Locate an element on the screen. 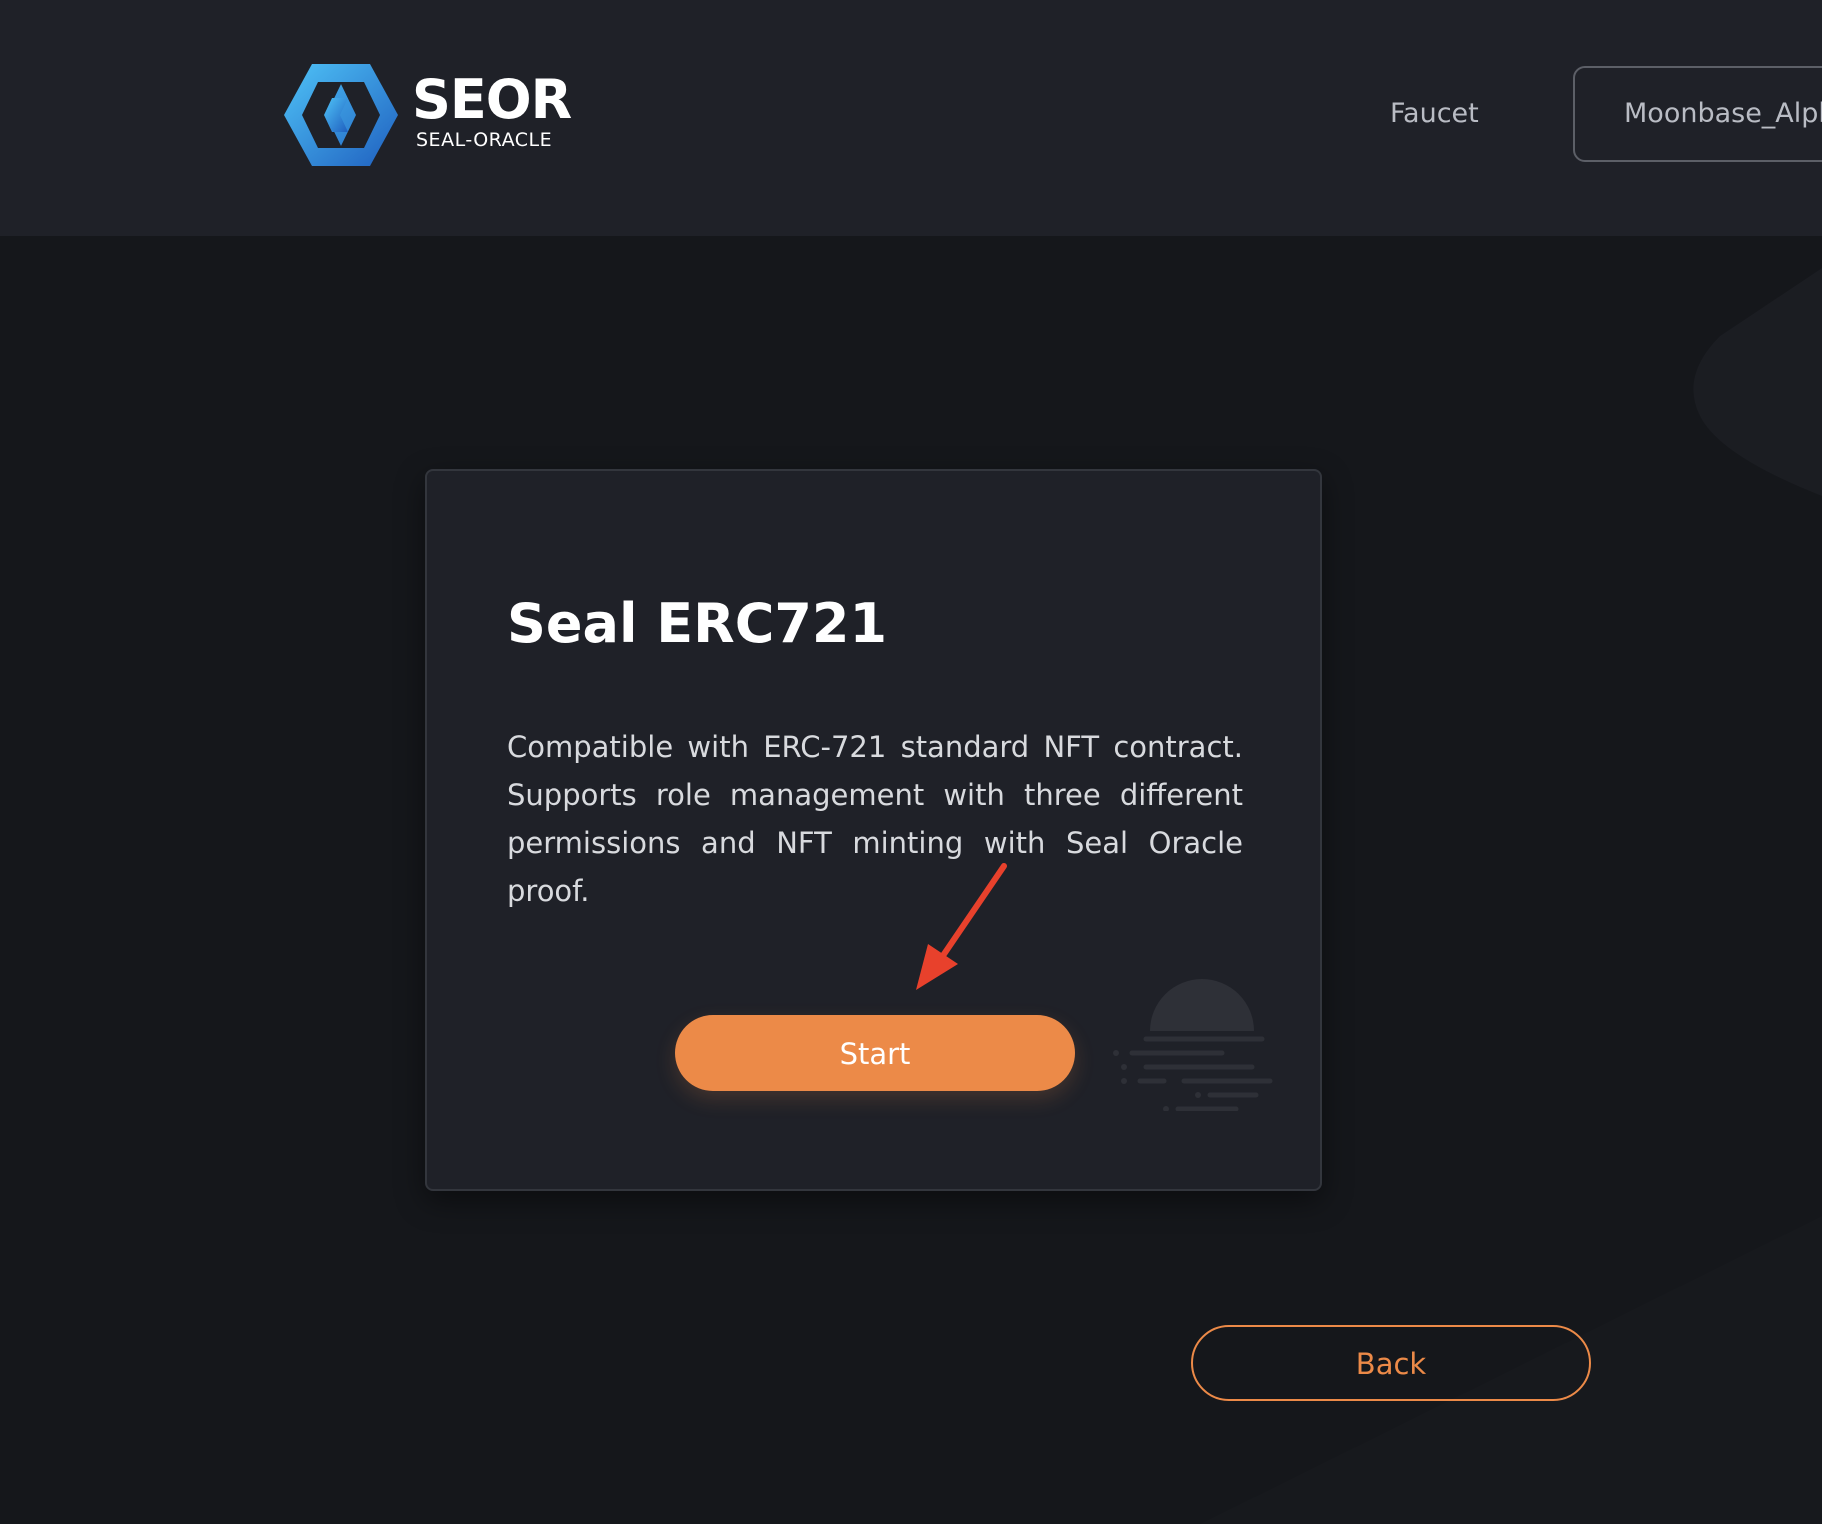  nav-faucet-link: Faucet is located at coordinates (1434, 114).